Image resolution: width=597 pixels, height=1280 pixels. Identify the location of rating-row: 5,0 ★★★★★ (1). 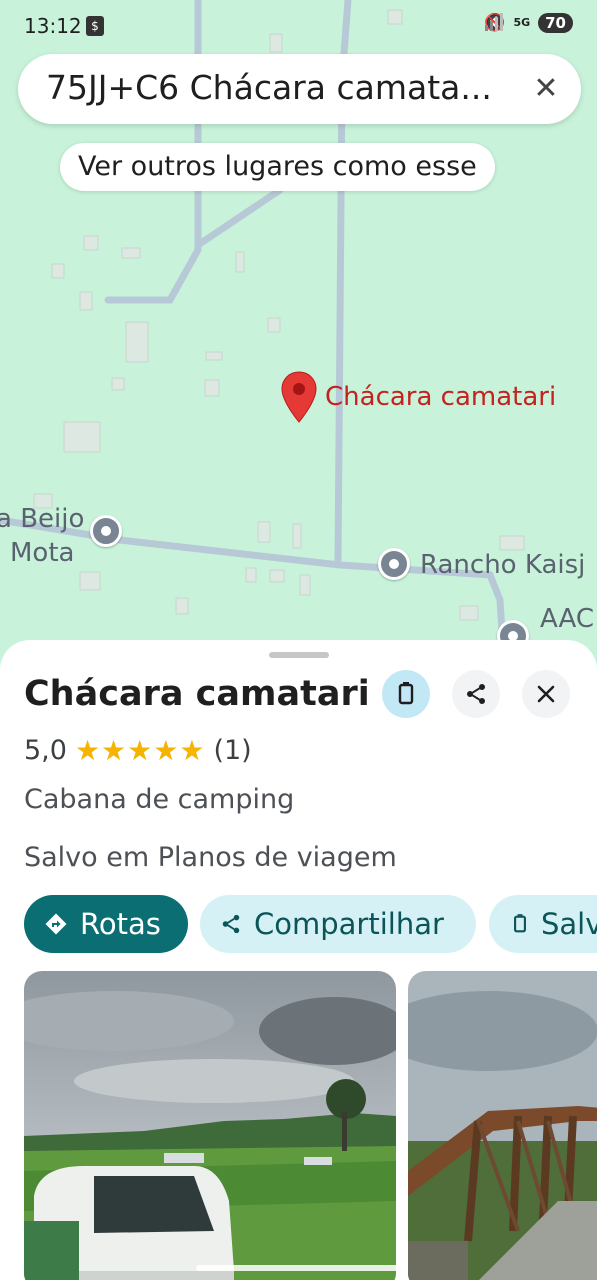
(138, 750).